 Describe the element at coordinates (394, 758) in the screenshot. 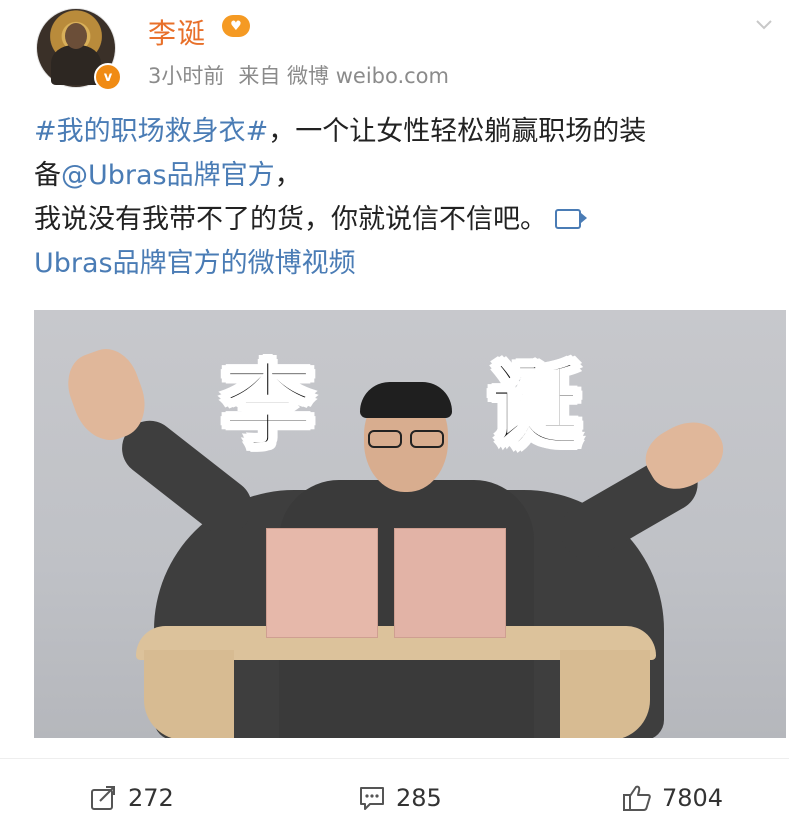

I see `divider` at that location.